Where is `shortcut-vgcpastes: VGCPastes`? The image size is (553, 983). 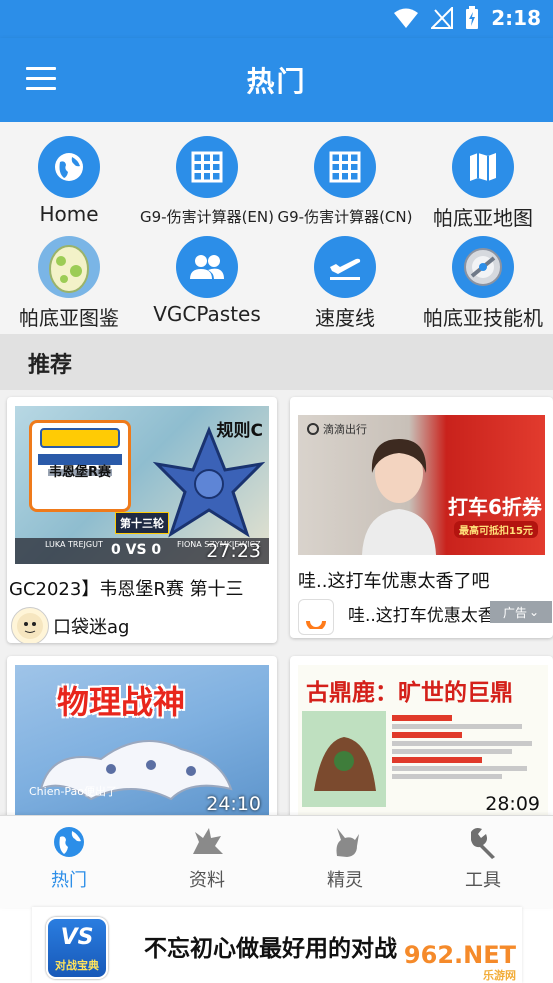
shortcut-vgcpastes: VGCPastes is located at coordinates (207, 274).